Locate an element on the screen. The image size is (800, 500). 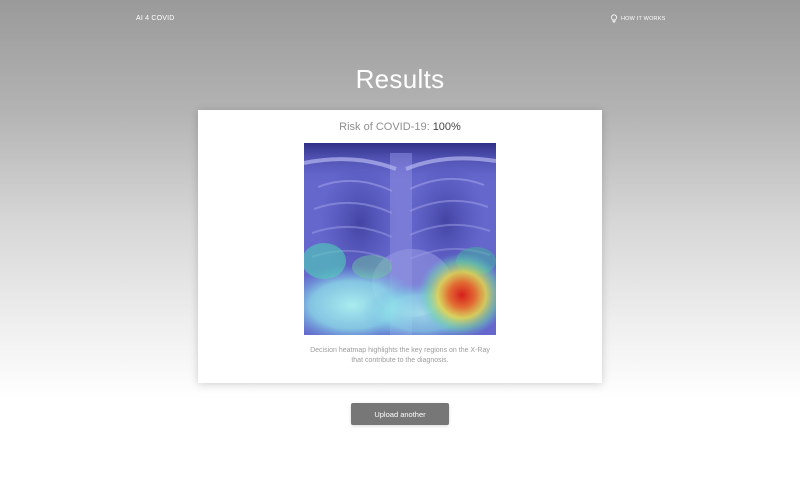
risk-label: Risk of COVID-19: is located at coordinates (384, 127).